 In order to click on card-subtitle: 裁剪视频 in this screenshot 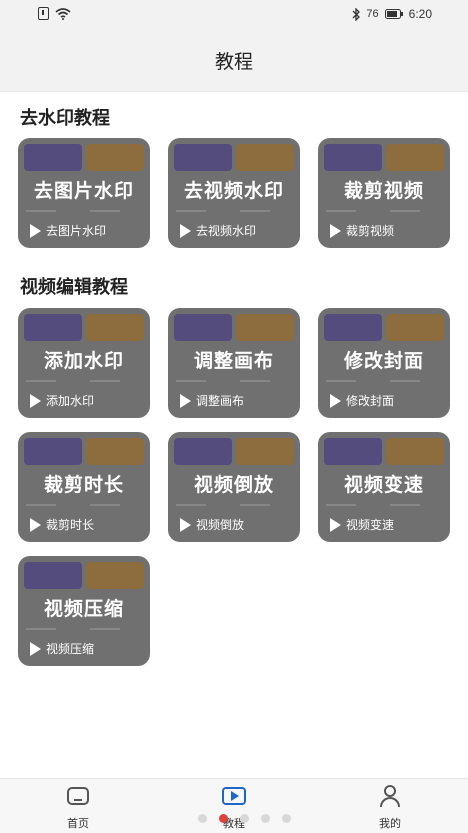, I will do `click(370, 231)`.